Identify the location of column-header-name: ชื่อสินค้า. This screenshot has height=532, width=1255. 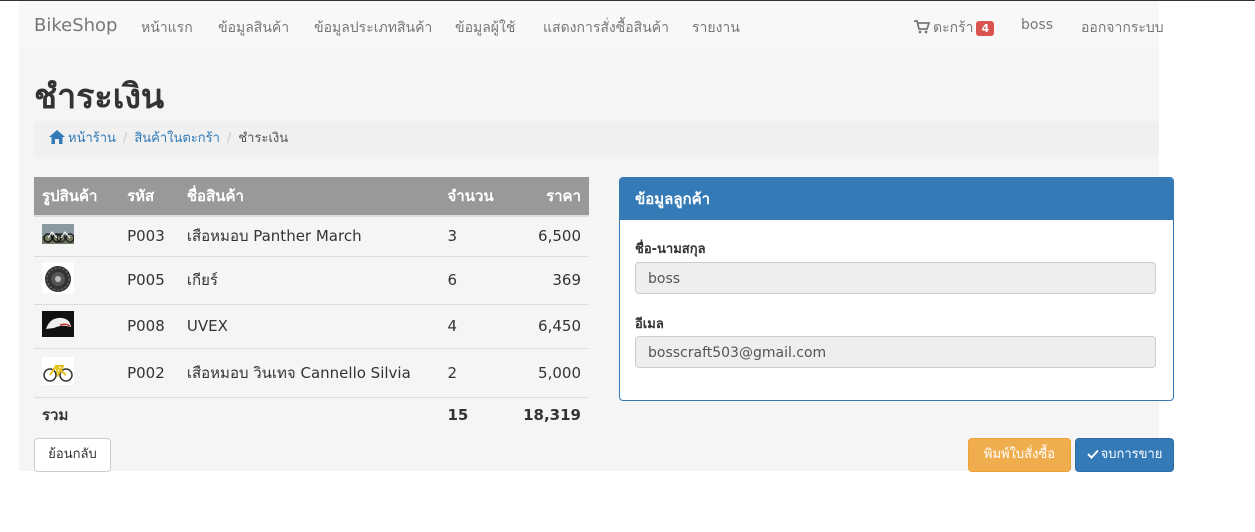
(309, 197).